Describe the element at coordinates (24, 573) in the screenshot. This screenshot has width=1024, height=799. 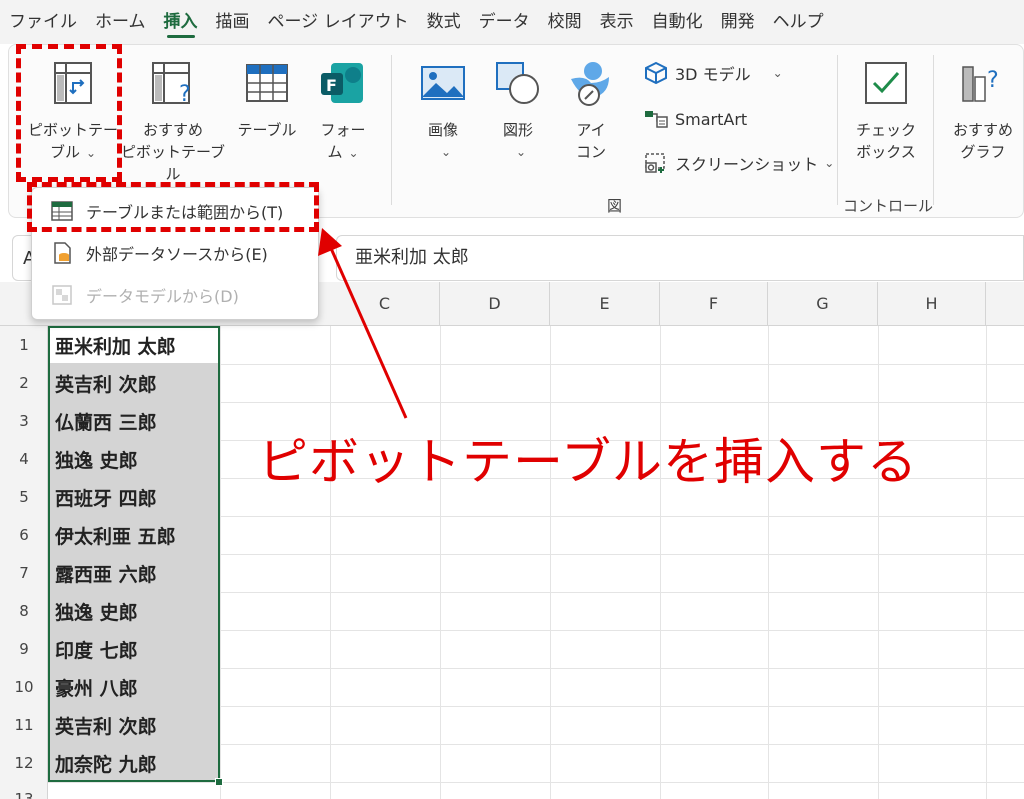
I see `row-header-7: 7` at that location.